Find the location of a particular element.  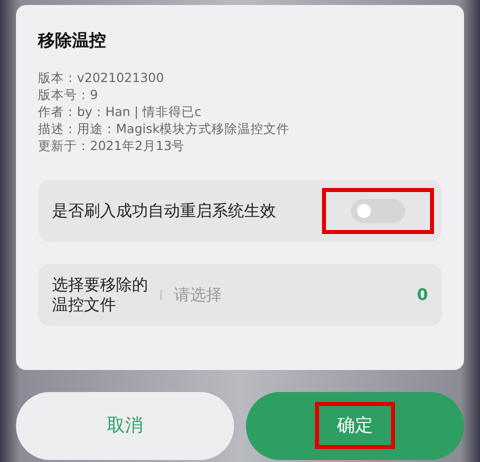

setting-label: 是否刷入成功自动重启系统生效 is located at coordinates (164, 211).